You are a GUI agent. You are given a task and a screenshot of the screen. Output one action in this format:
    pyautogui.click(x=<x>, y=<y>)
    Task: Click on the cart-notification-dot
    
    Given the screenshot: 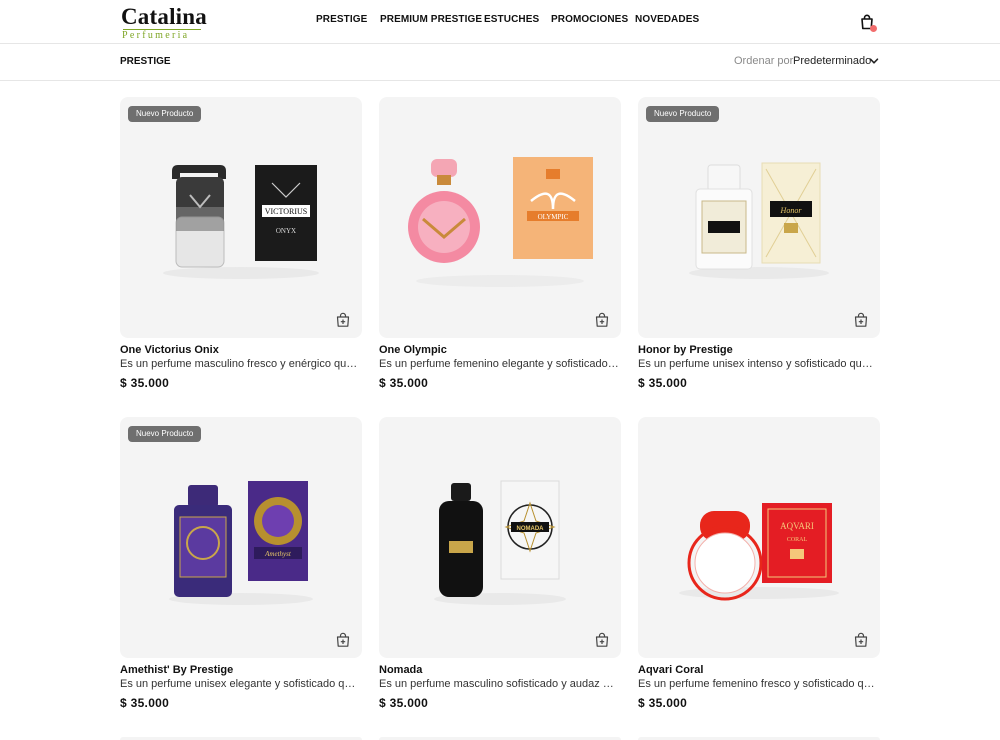 What is the action you would take?
    pyautogui.click(x=873, y=28)
    